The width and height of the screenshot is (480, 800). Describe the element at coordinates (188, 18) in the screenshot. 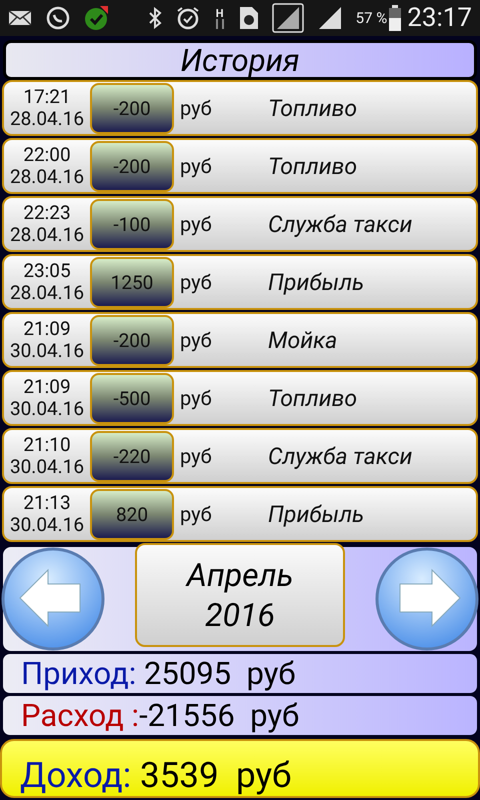

I see `alarm-icon` at that location.